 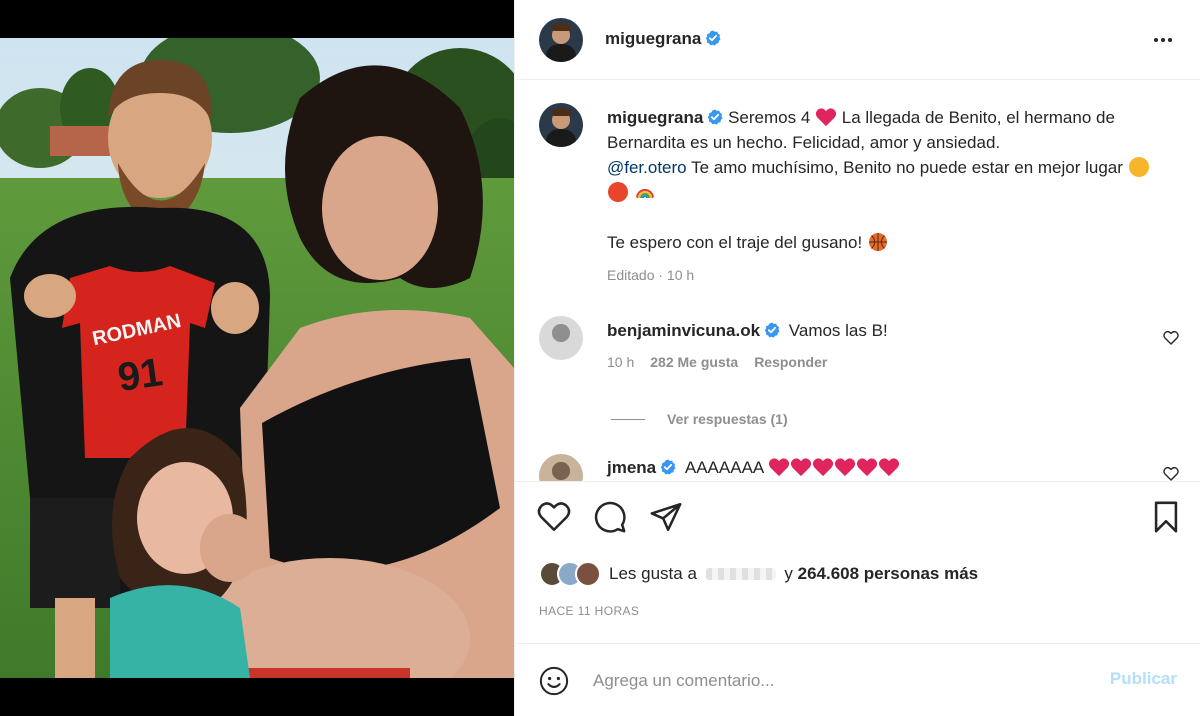 I want to click on header-username-group: miguegrana, so click(x=663, y=39).